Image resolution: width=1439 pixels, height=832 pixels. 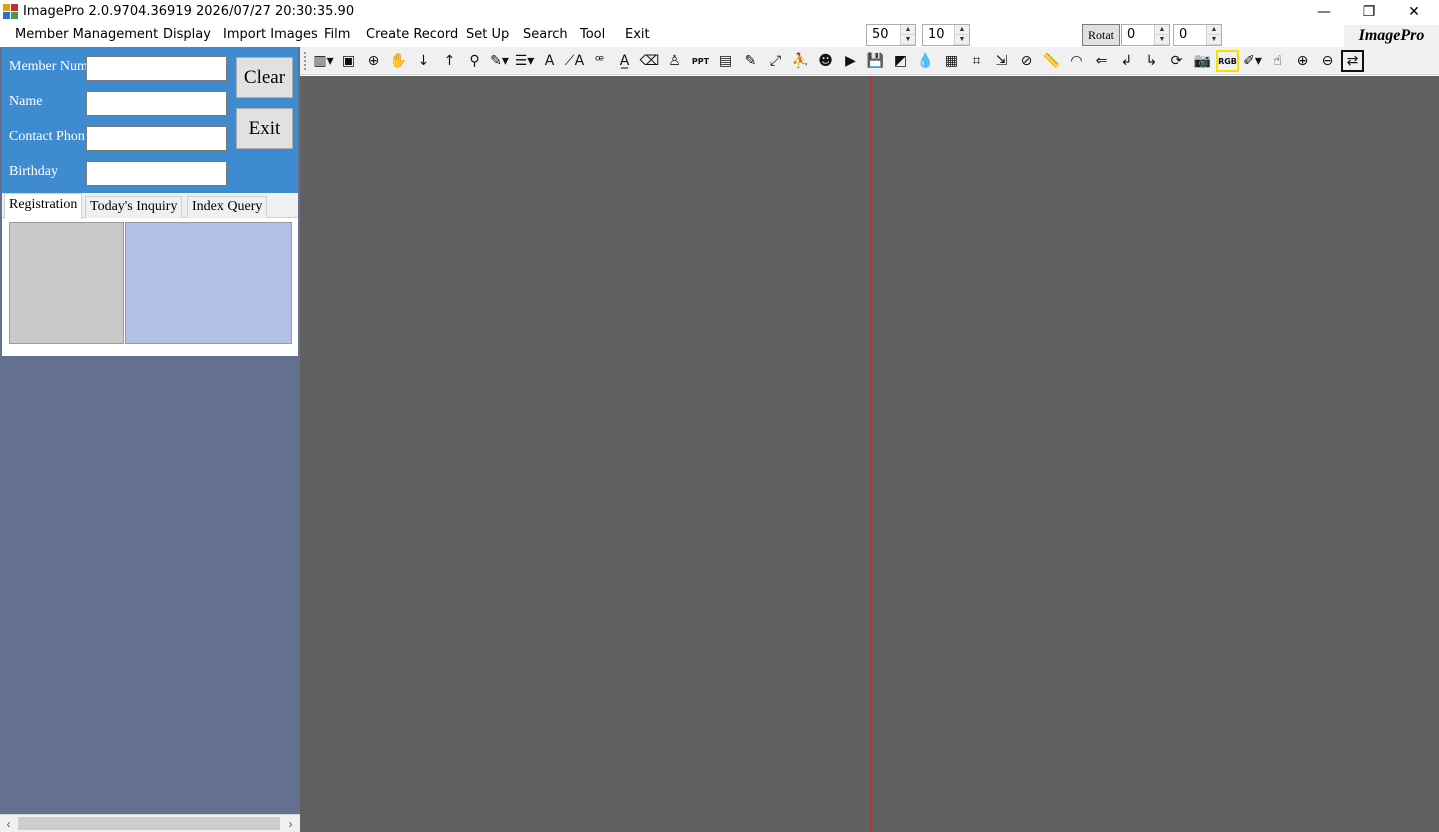 I want to click on birthday-input, so click(x=156, y=173).